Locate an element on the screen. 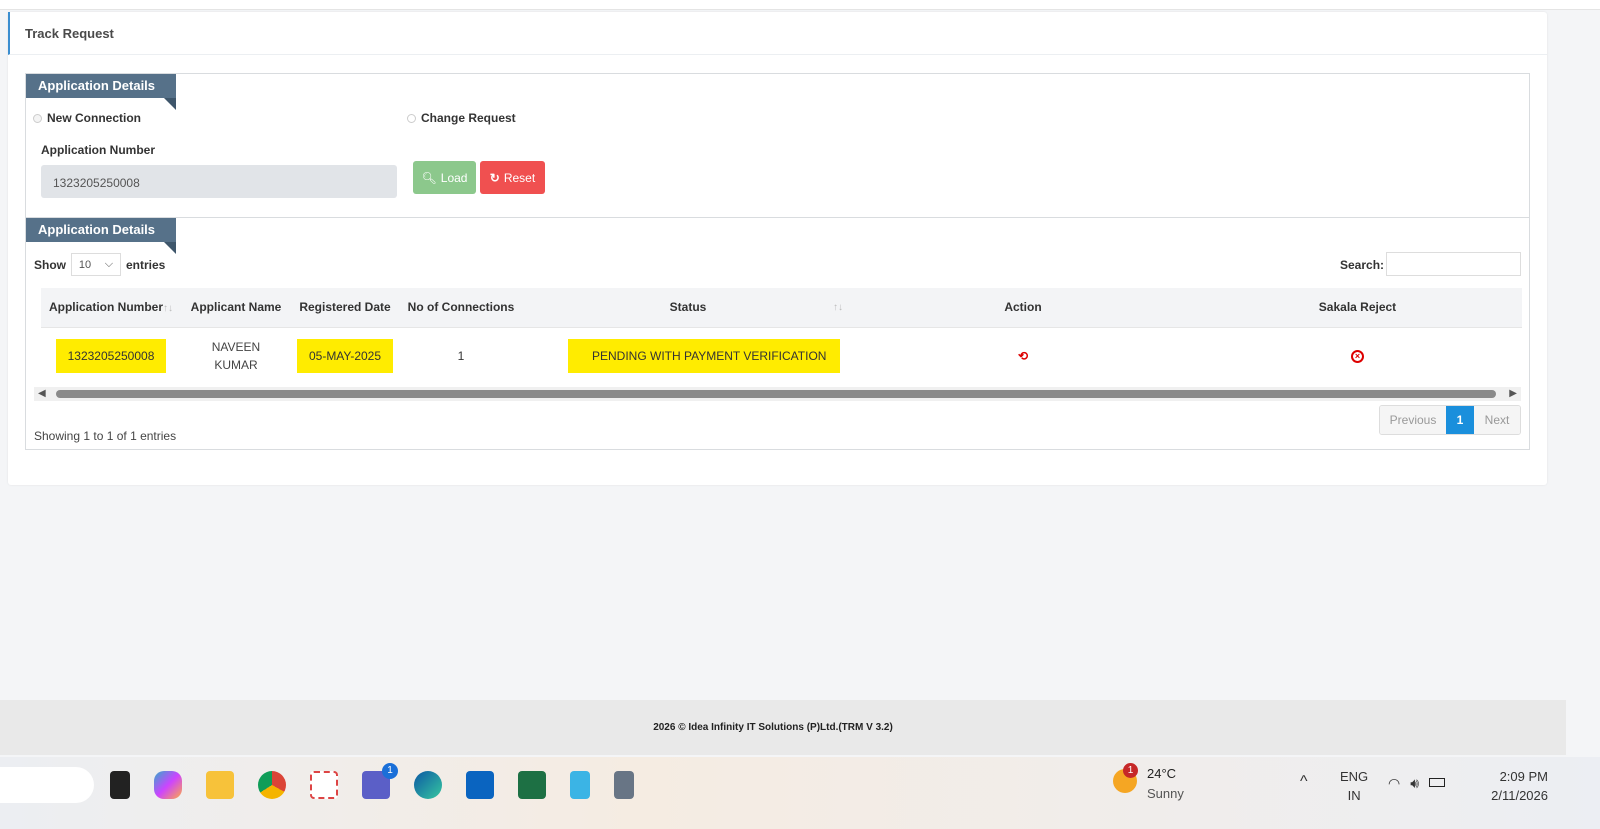 The width and height of the screenshot is (1600, 829). registered-date: 05-MAY-2025 is located at coordinates (345, 355).